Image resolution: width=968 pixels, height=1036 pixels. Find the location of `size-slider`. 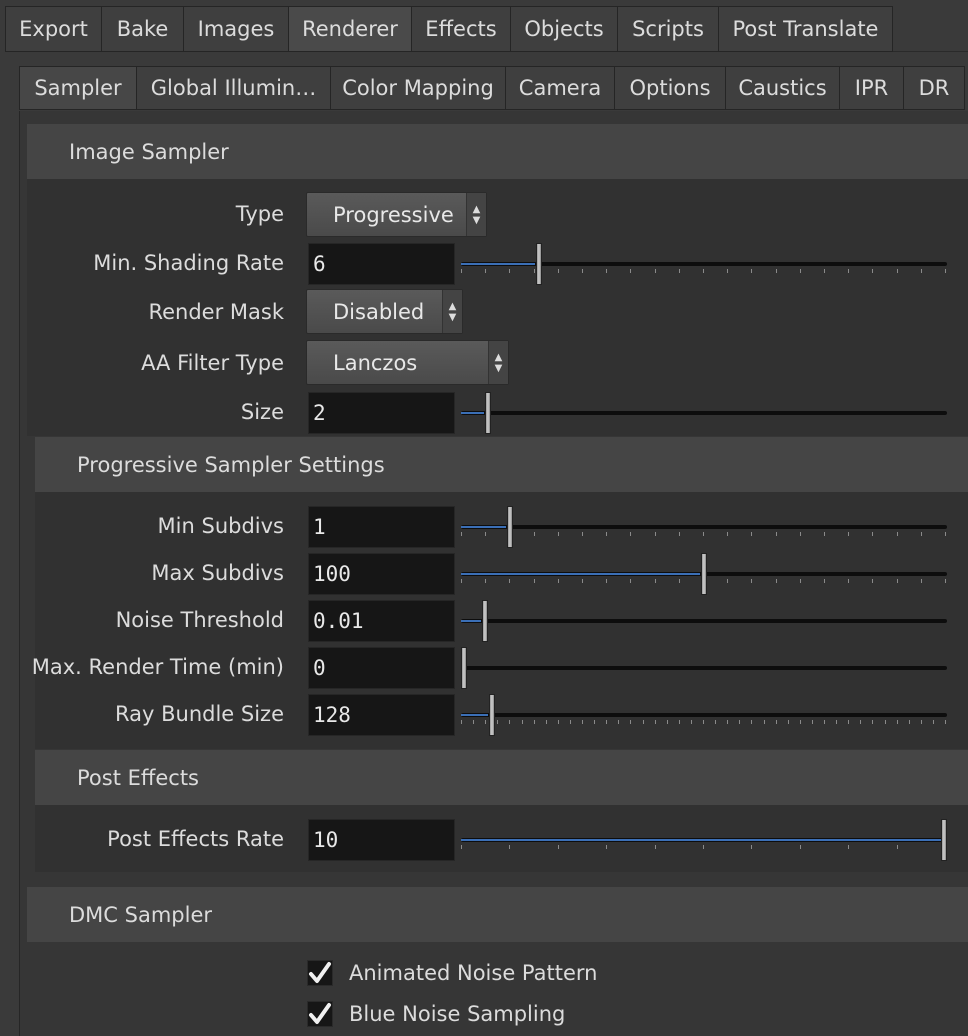

size-slider is located at coordinates (704, 413).